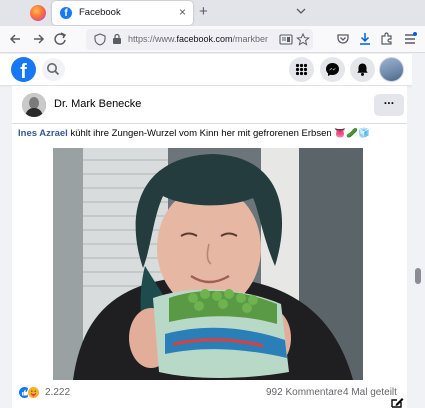 The image size is (425, 408). I want to click on reload-icon, so click(60, 39).